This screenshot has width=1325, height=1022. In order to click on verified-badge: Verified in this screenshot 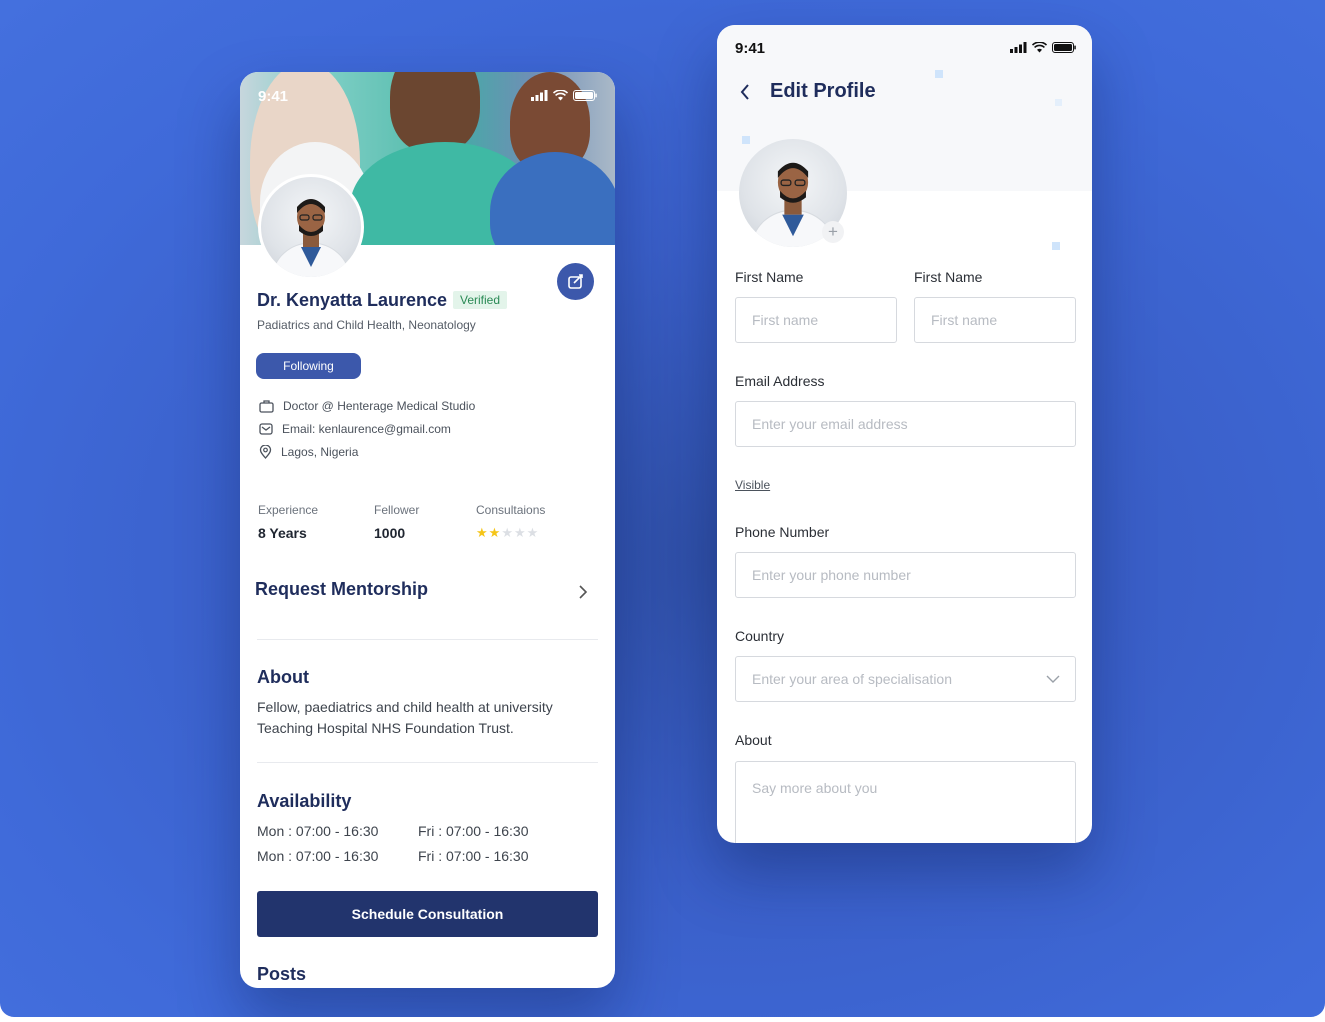, I will do `click(480, 300)`.